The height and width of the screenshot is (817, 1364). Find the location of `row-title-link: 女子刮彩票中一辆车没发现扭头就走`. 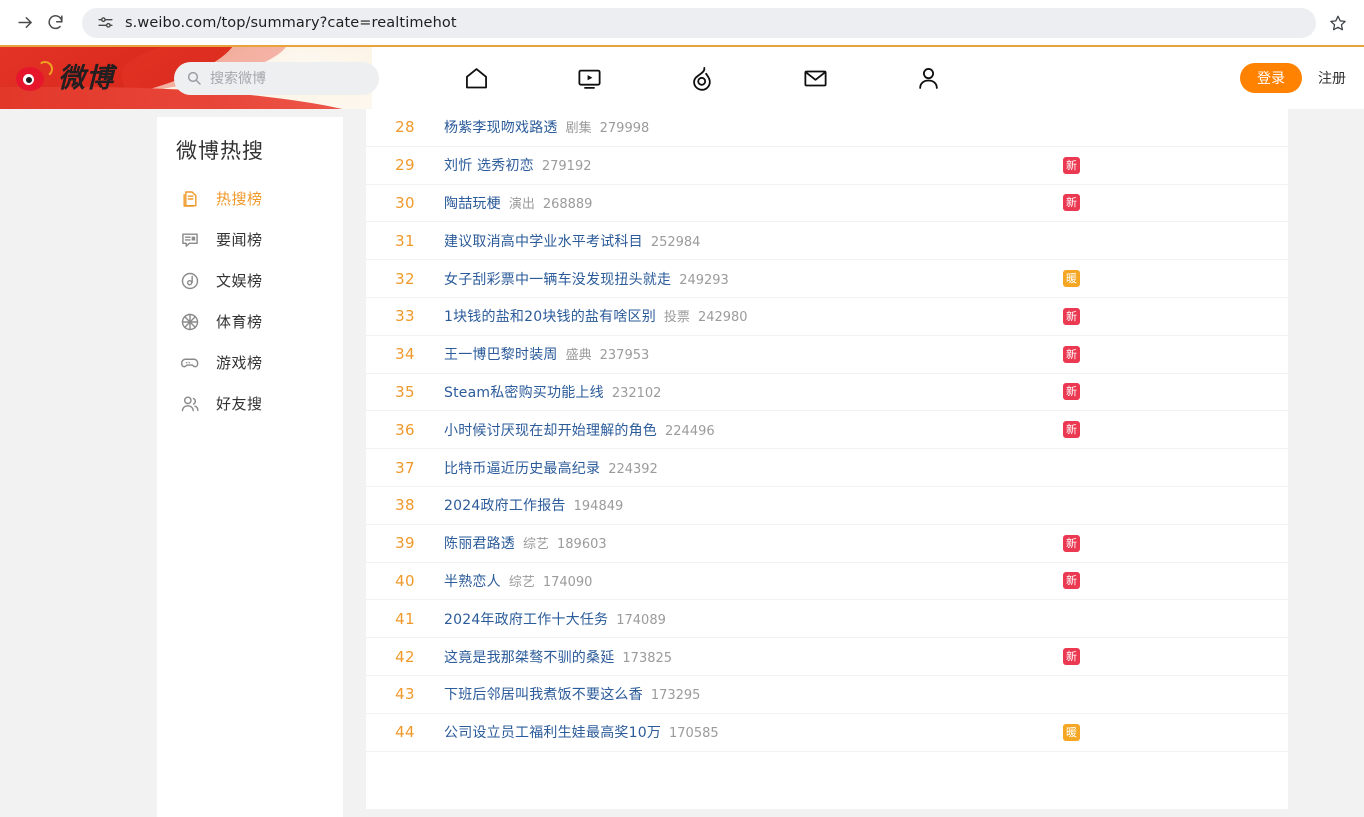

row-title-link: 女子刮彩票中一辆车没发现扭头就走 is located at coordinates (557, 279).